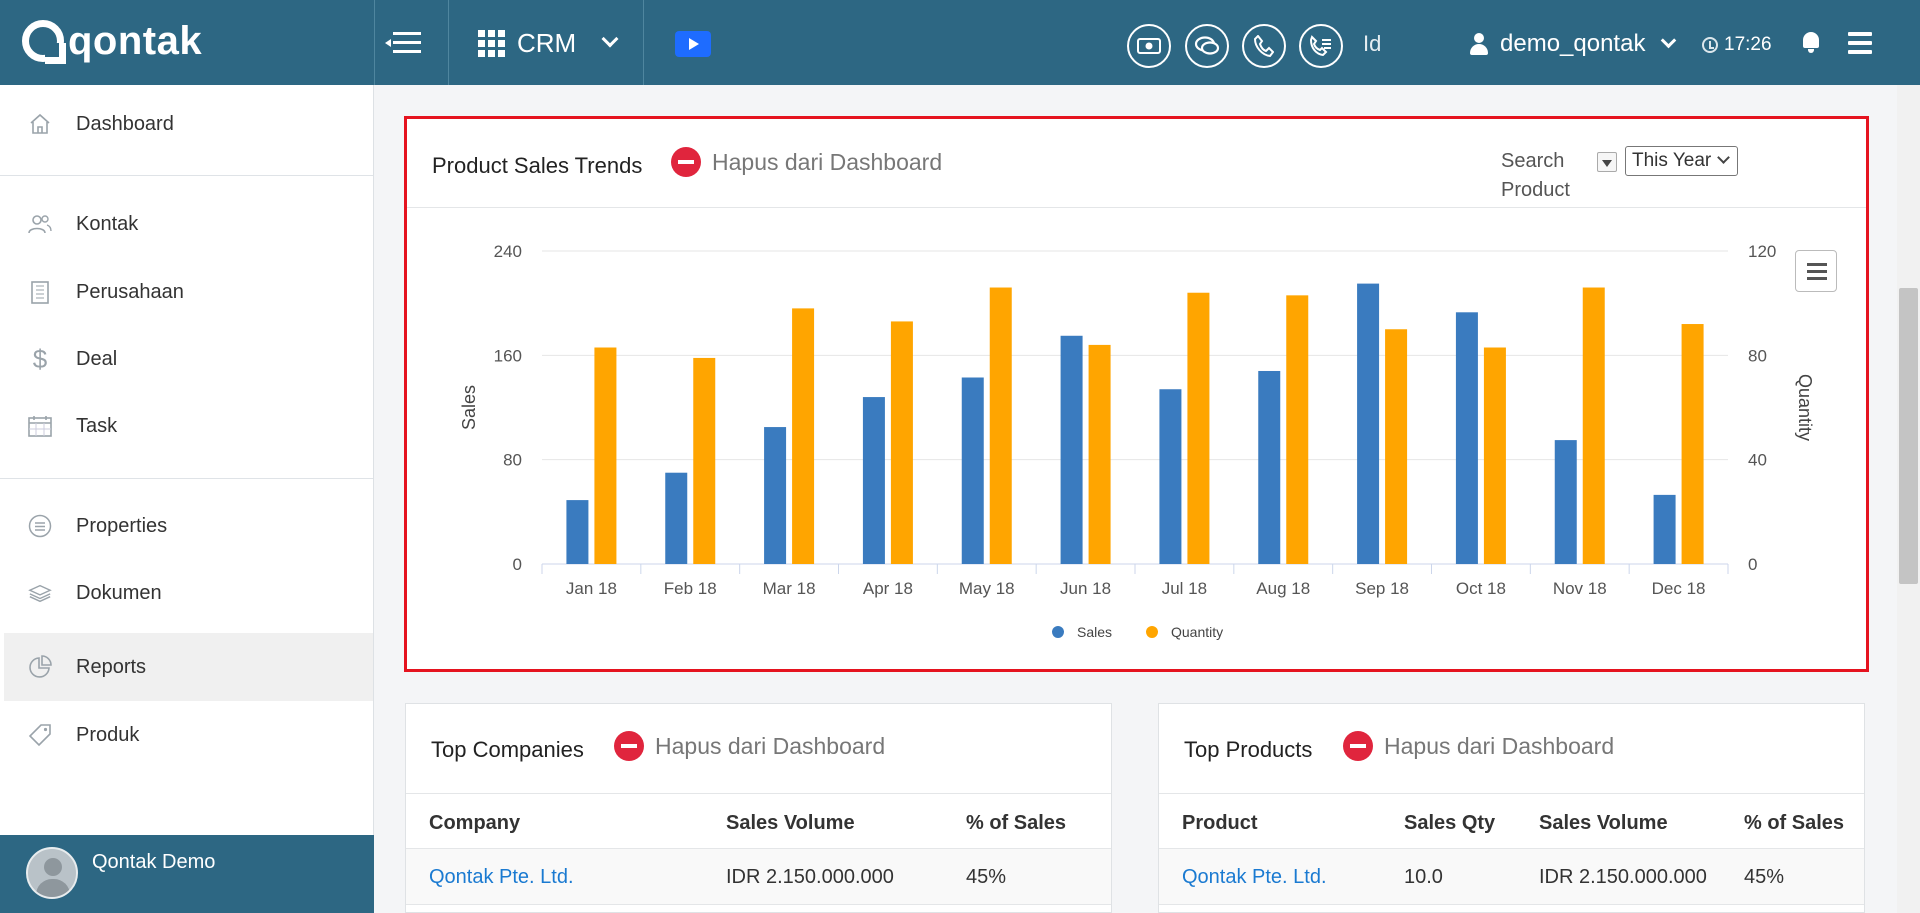 The image size is (1920, 913). I want to click on y-tick-label: 240, so click(508, 251).